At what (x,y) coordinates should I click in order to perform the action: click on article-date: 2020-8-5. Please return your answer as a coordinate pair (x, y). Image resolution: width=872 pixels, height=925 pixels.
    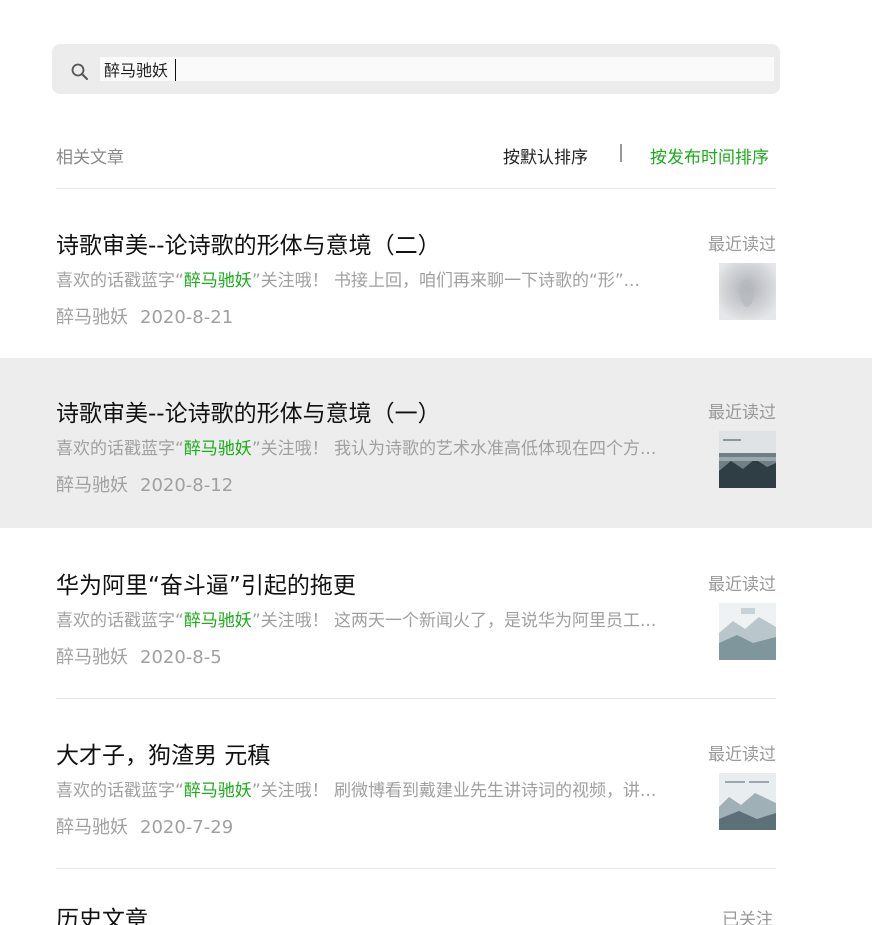
    Looking at the image, I should click on (181, 657).